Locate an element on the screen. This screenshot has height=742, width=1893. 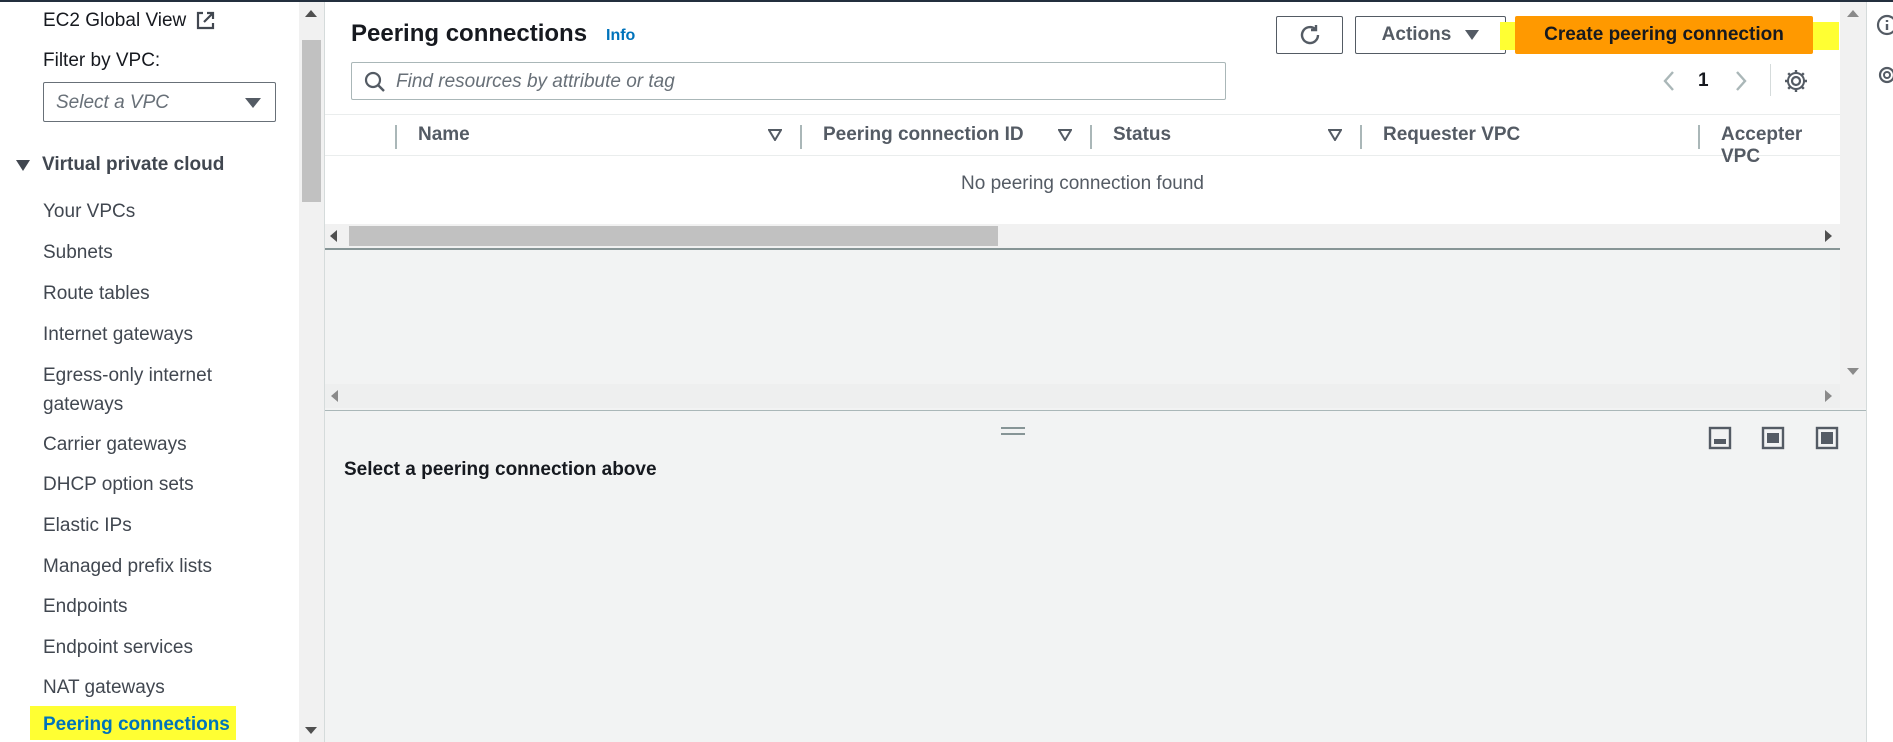
sidebar-item-managed-prefix-lists: Managed prefix lists is located at coordinates (127, 567).